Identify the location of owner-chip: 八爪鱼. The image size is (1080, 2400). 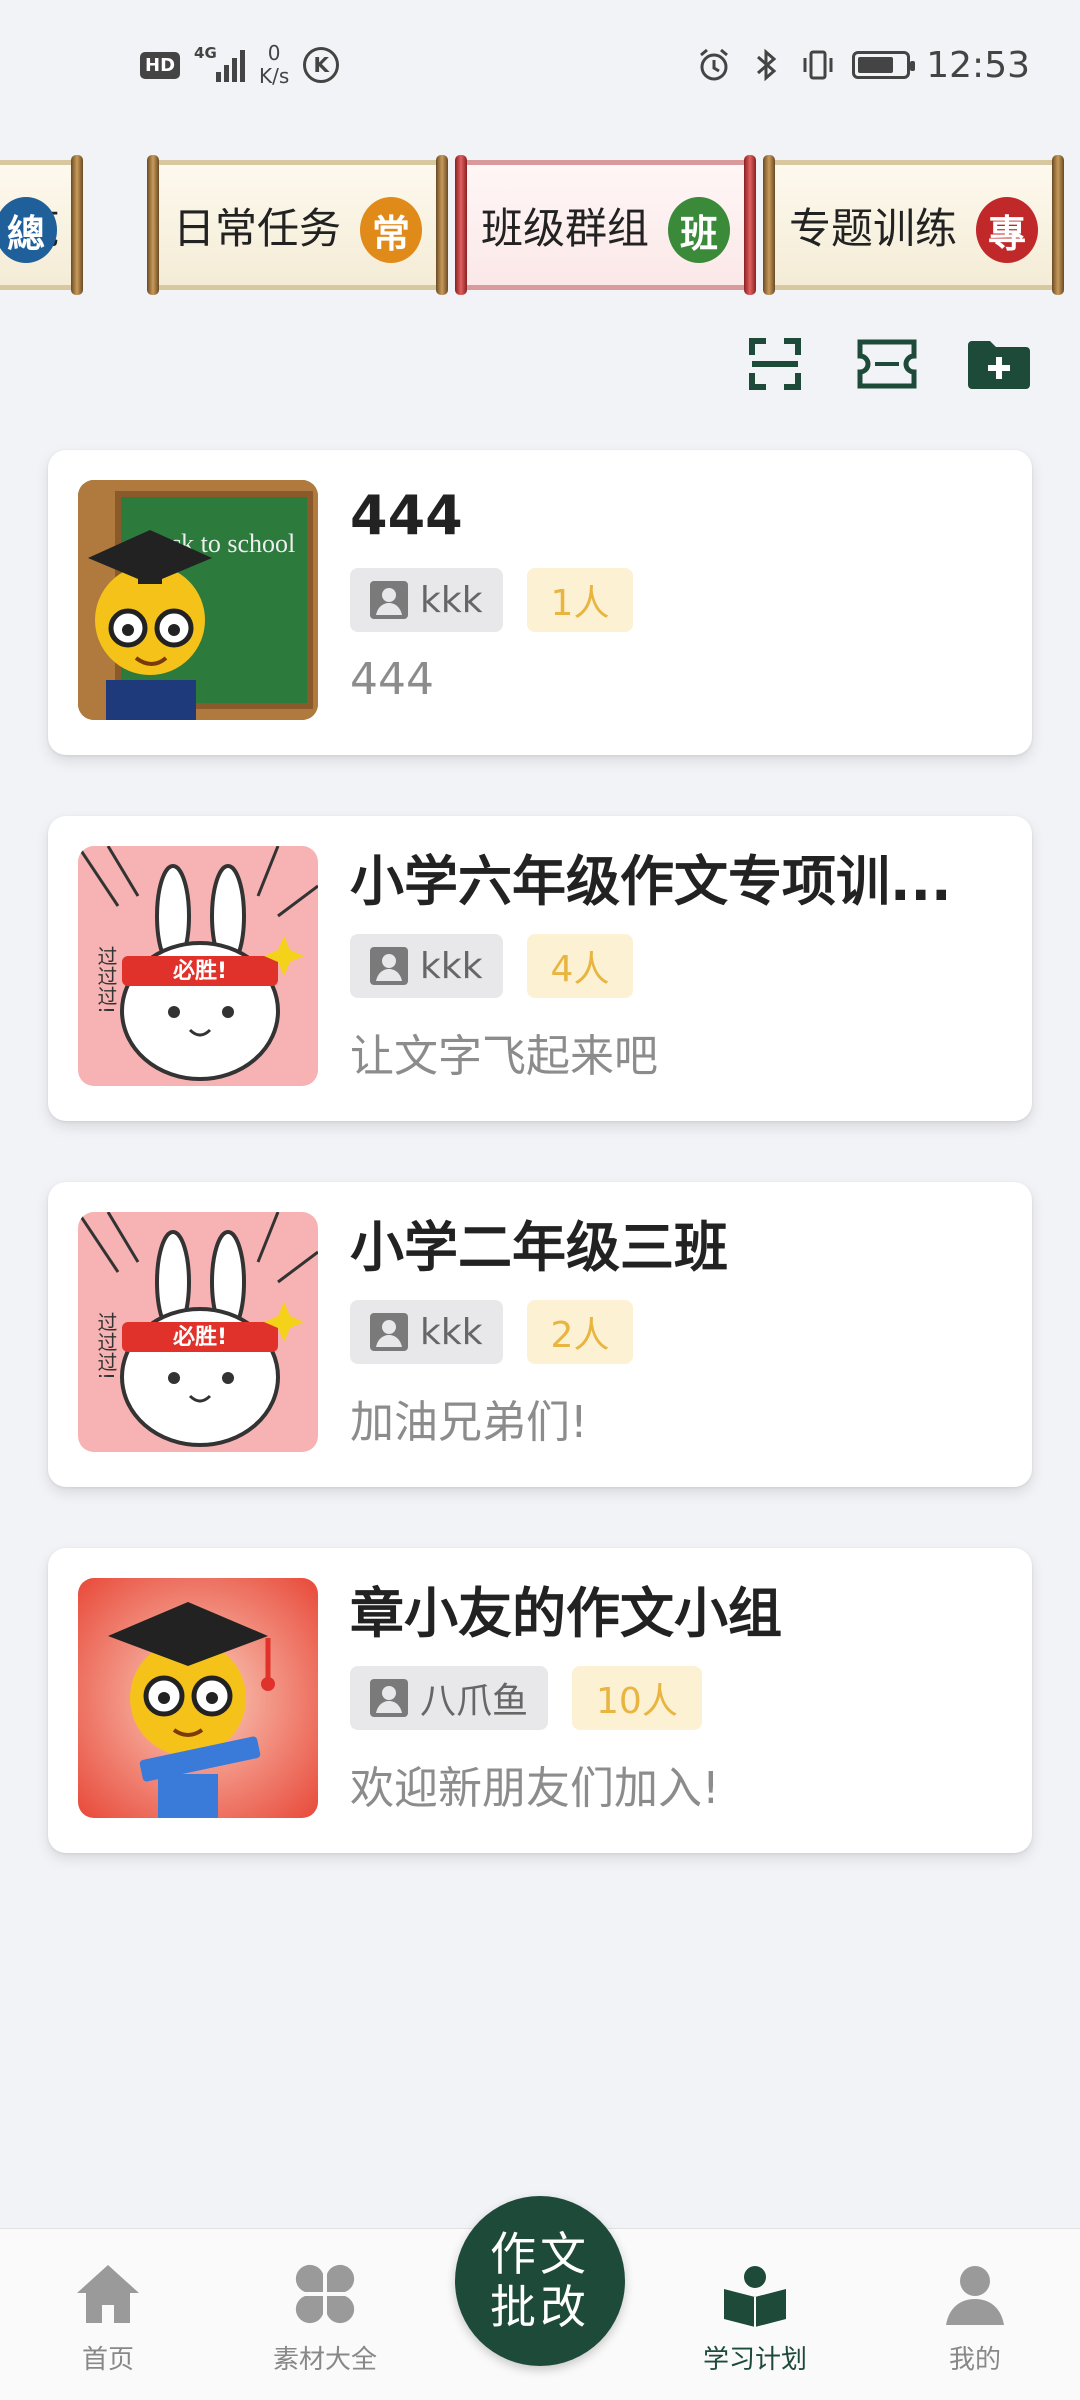
(449, 1698).